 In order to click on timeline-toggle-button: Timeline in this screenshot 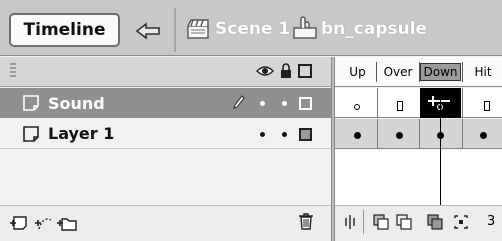, I will do `click(64, 30)`.